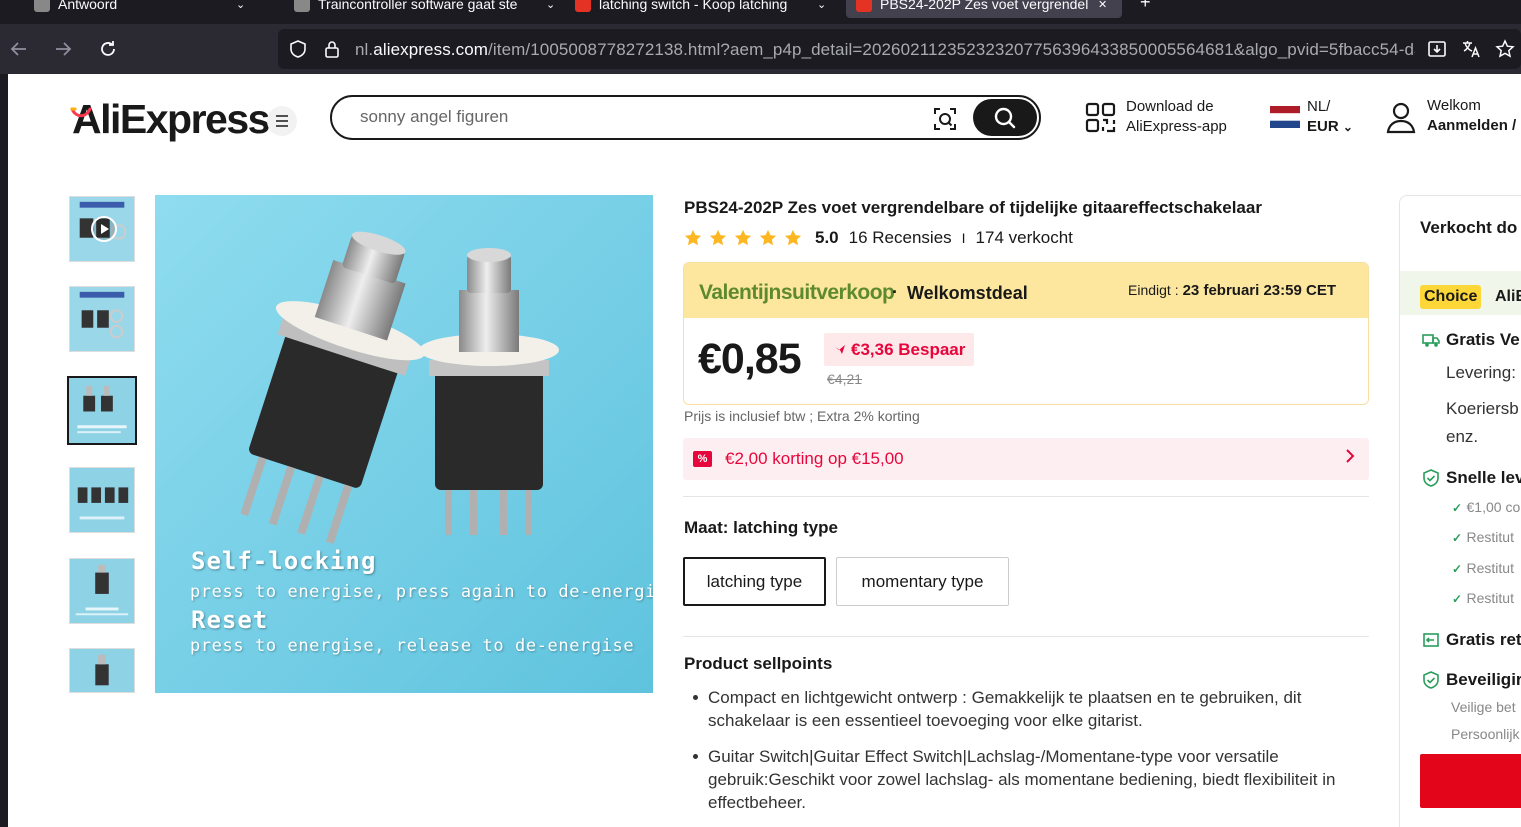 The image size is (1521, 827). What do you see at coordinates (1483, 707) in the screenshot?
I see `security-sub-1: Veilige bet` at bounding box center [1483, 707].